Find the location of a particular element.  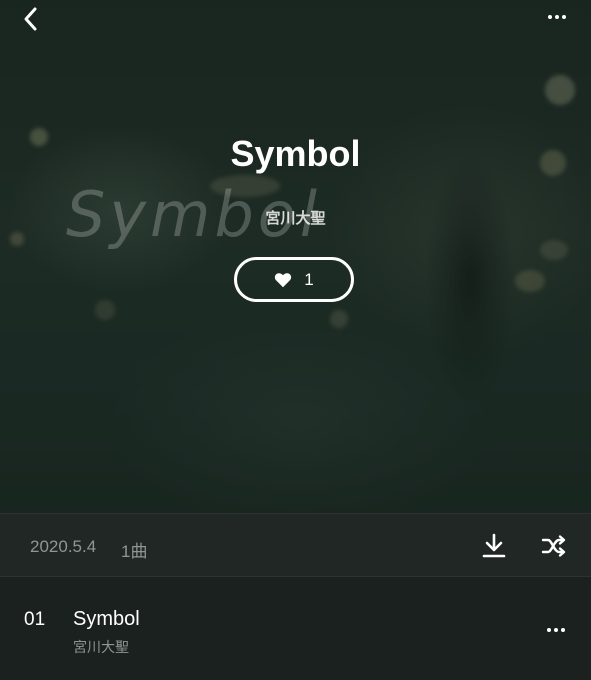

download-icon is located at coordinates (494, 545).